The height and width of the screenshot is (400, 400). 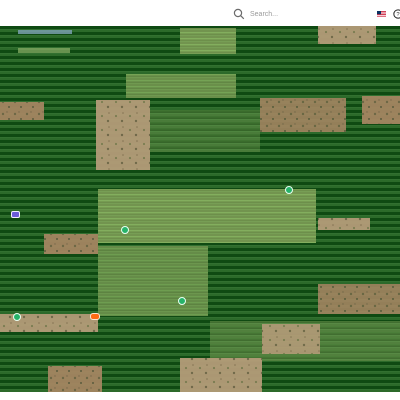 What do you see at coordinates (381, 14) in the screenshot?
I see `us-flag-icon` at bounding box center [381, 14].